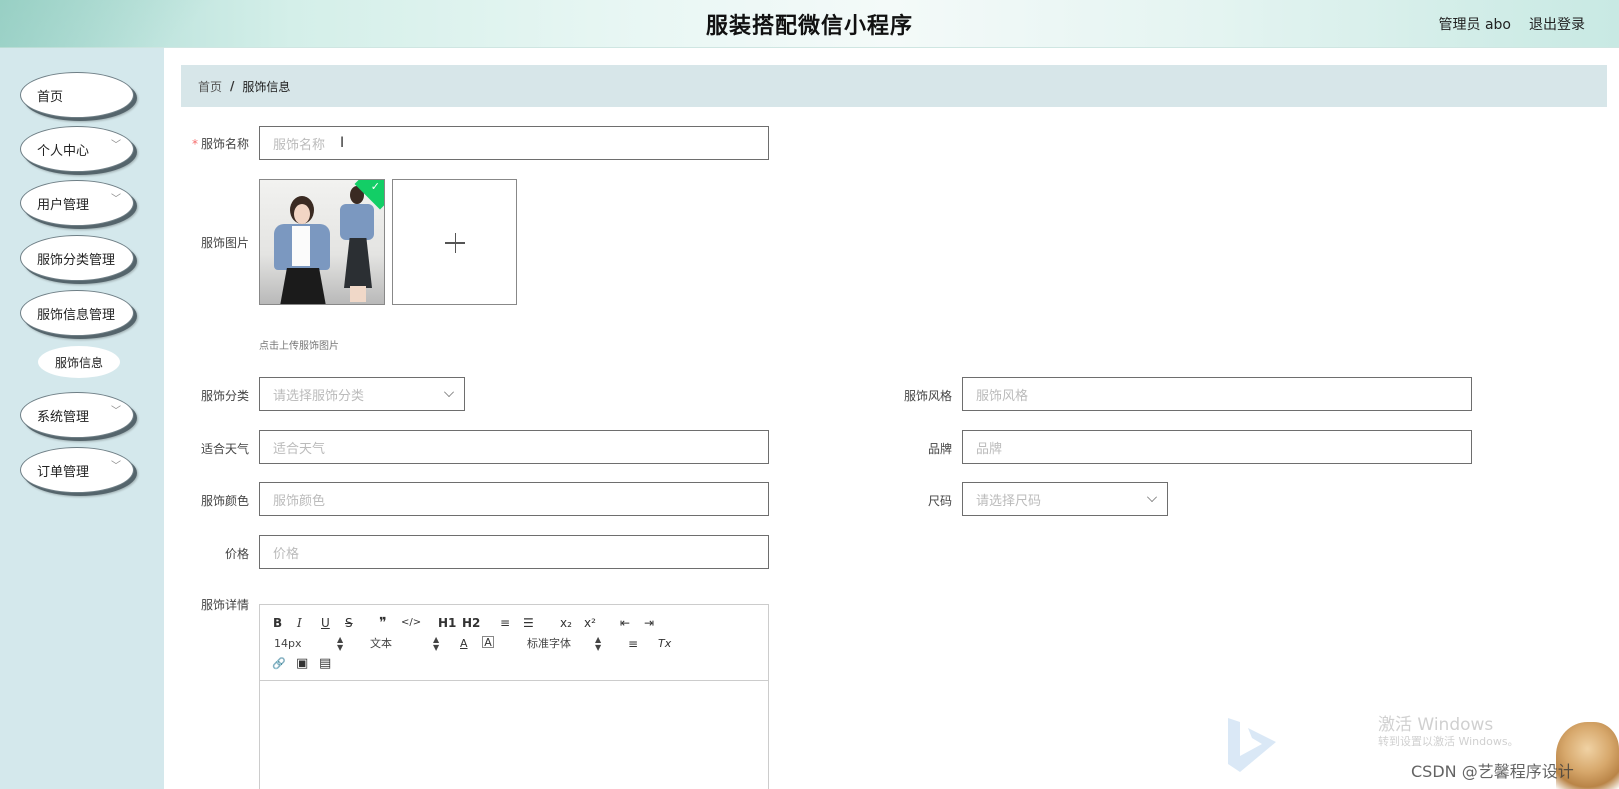 This screenshot has width=1619, height=789. Describe the element at coordinates (224, 144) in the screenshot. I see `name-label-text: 服饰名称` at that location.